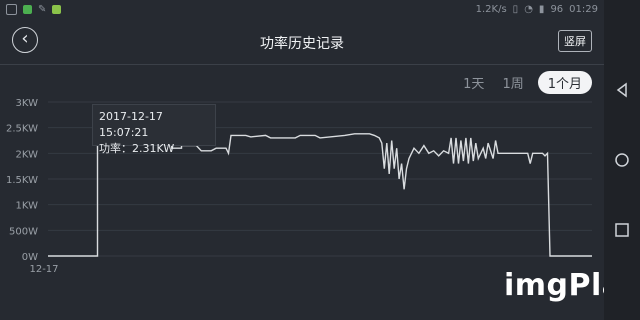  I want to click on app-icon, so click(57, 9).